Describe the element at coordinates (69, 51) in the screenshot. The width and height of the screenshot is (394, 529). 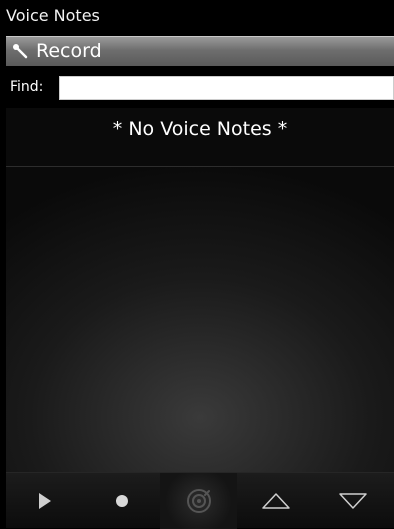
I see `record-label: Record` at that location.